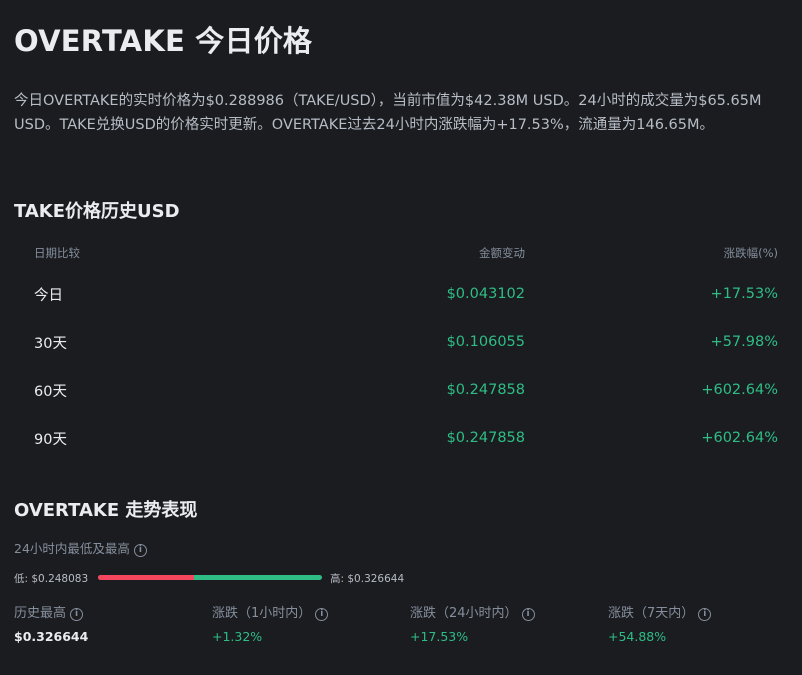  What do you see at coordinates (399, 342) in the screenshot?
I see `table-row: 30天 $0.106055 +57.98%` at bounding box center [399, 342].